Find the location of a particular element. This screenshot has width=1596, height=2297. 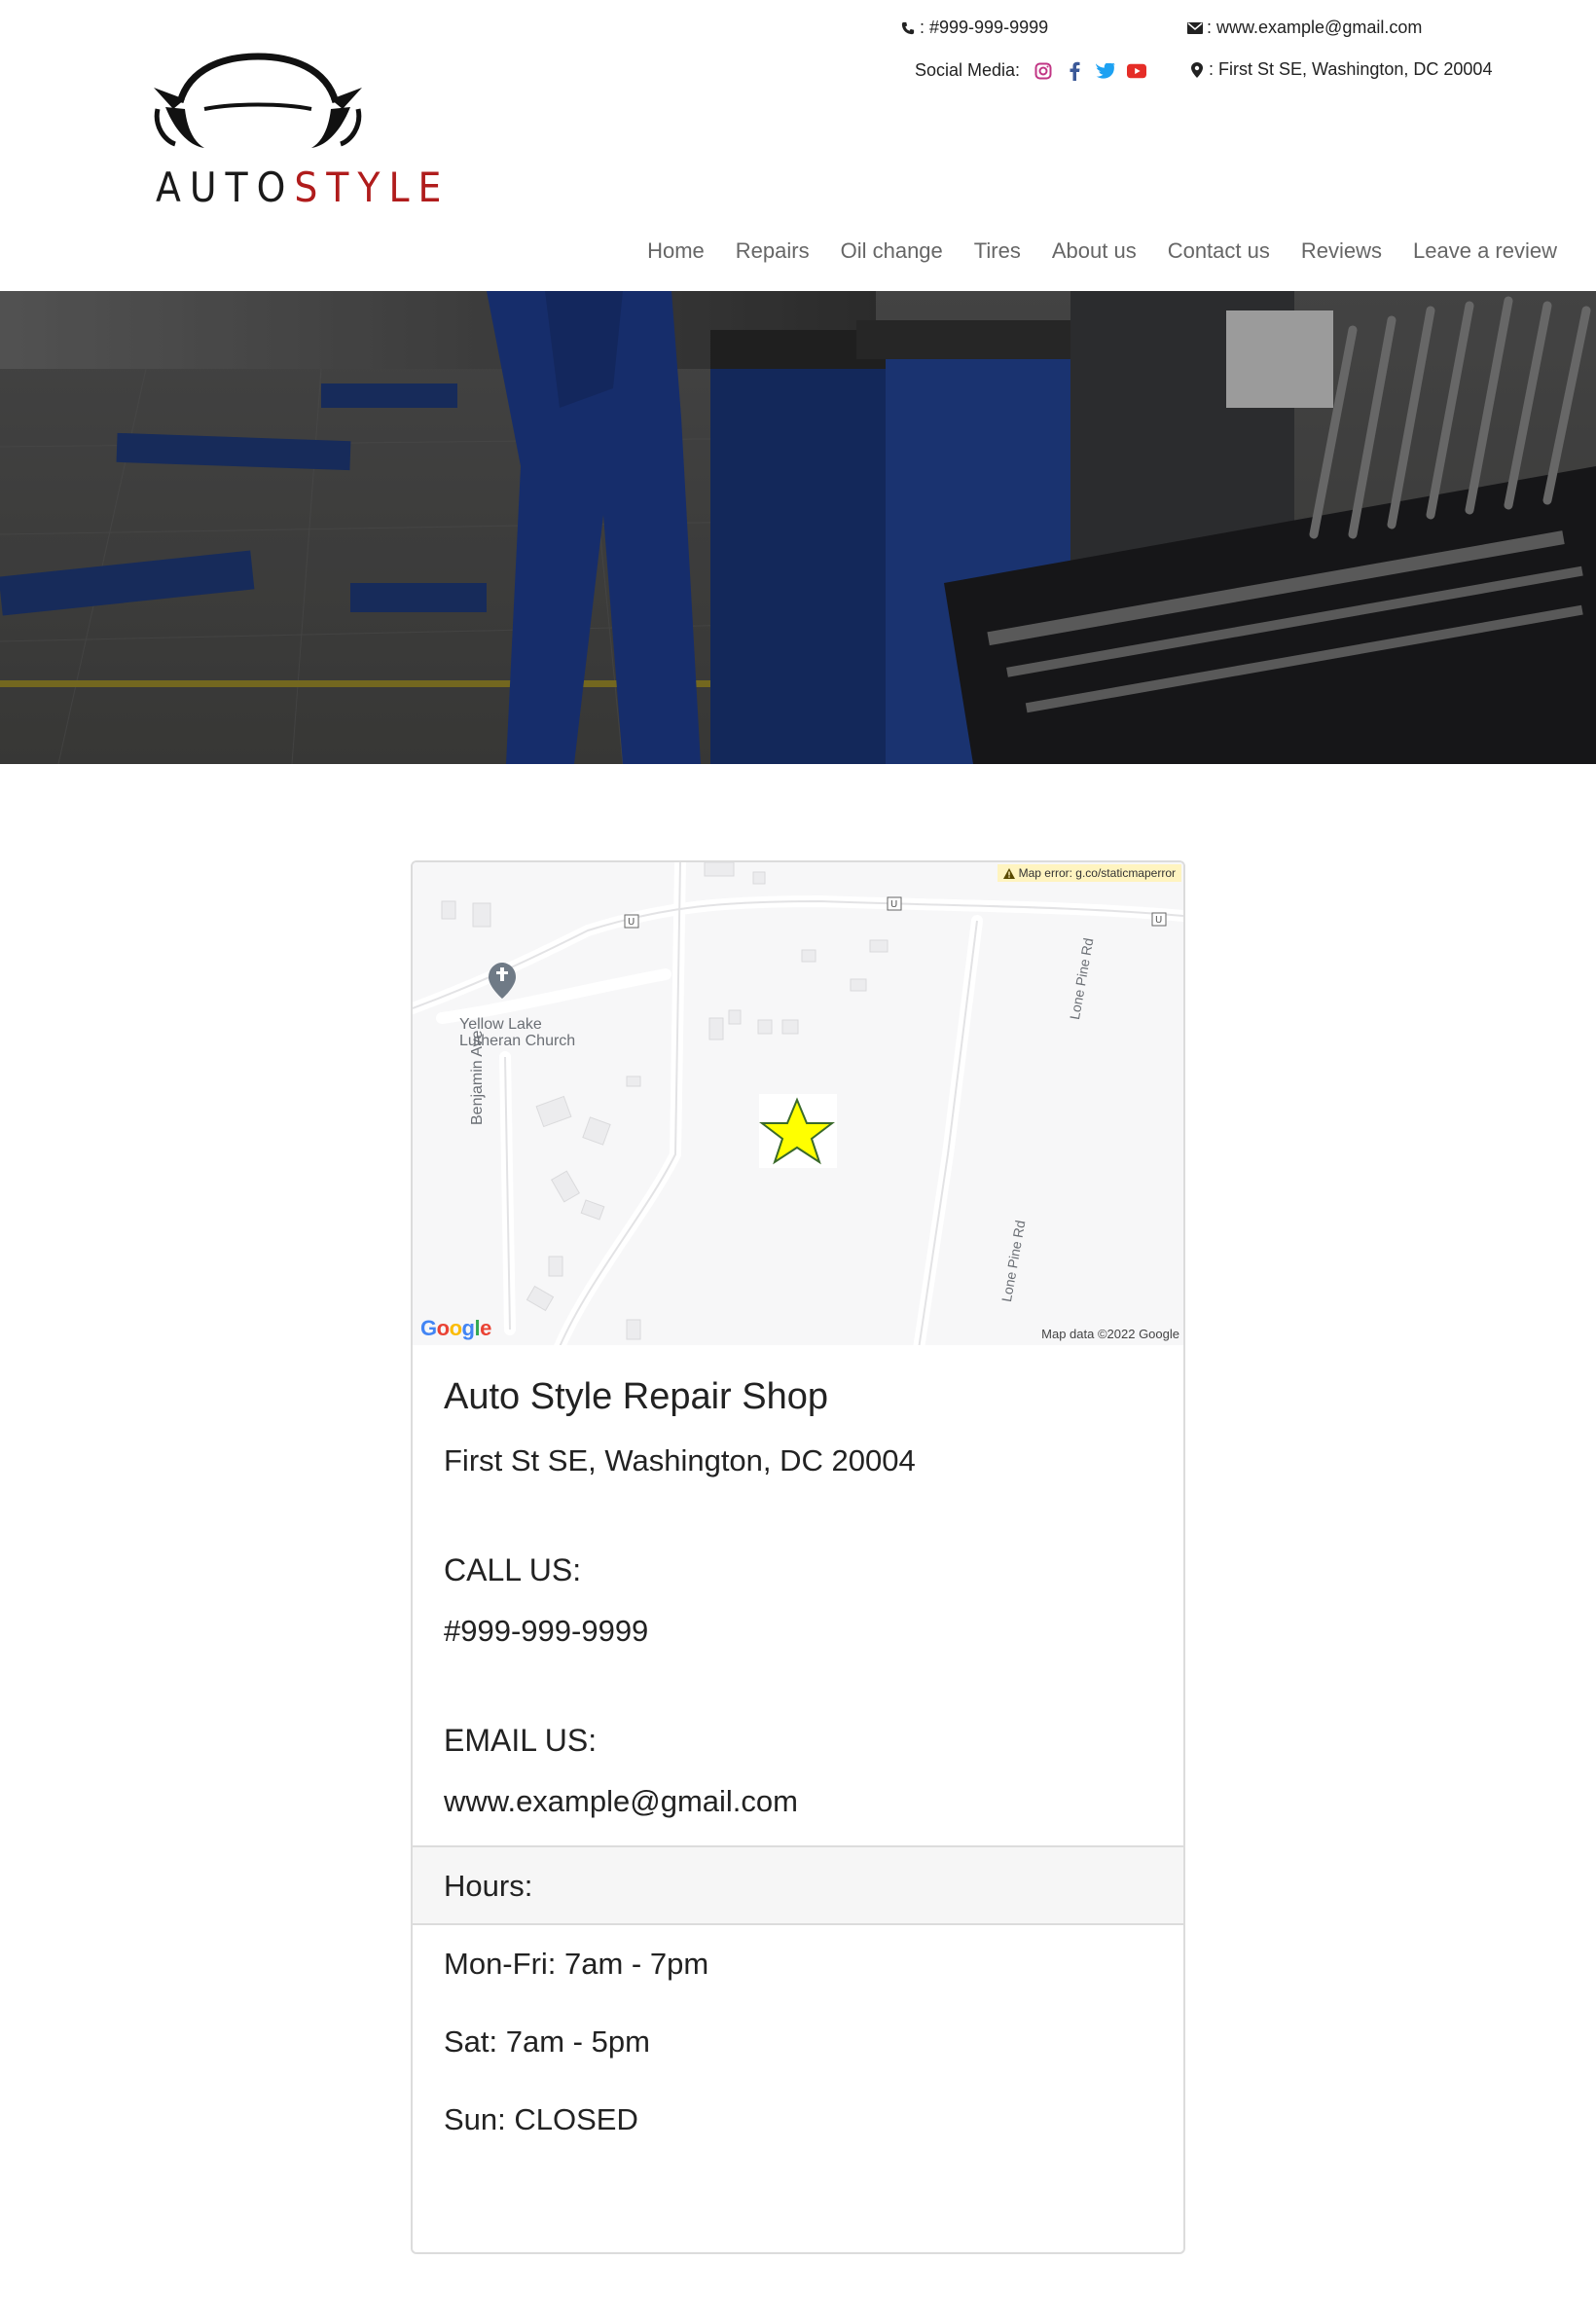

twitter-icon is located at coordinates (1106, 71).